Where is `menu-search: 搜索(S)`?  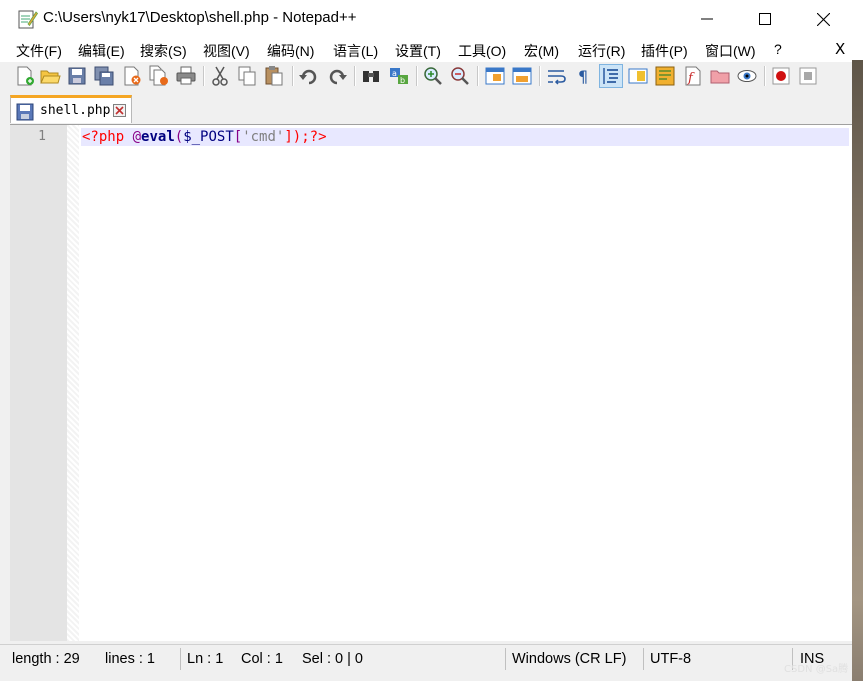 menu-search: 搜索(S) is located at coordinates (163, 51).